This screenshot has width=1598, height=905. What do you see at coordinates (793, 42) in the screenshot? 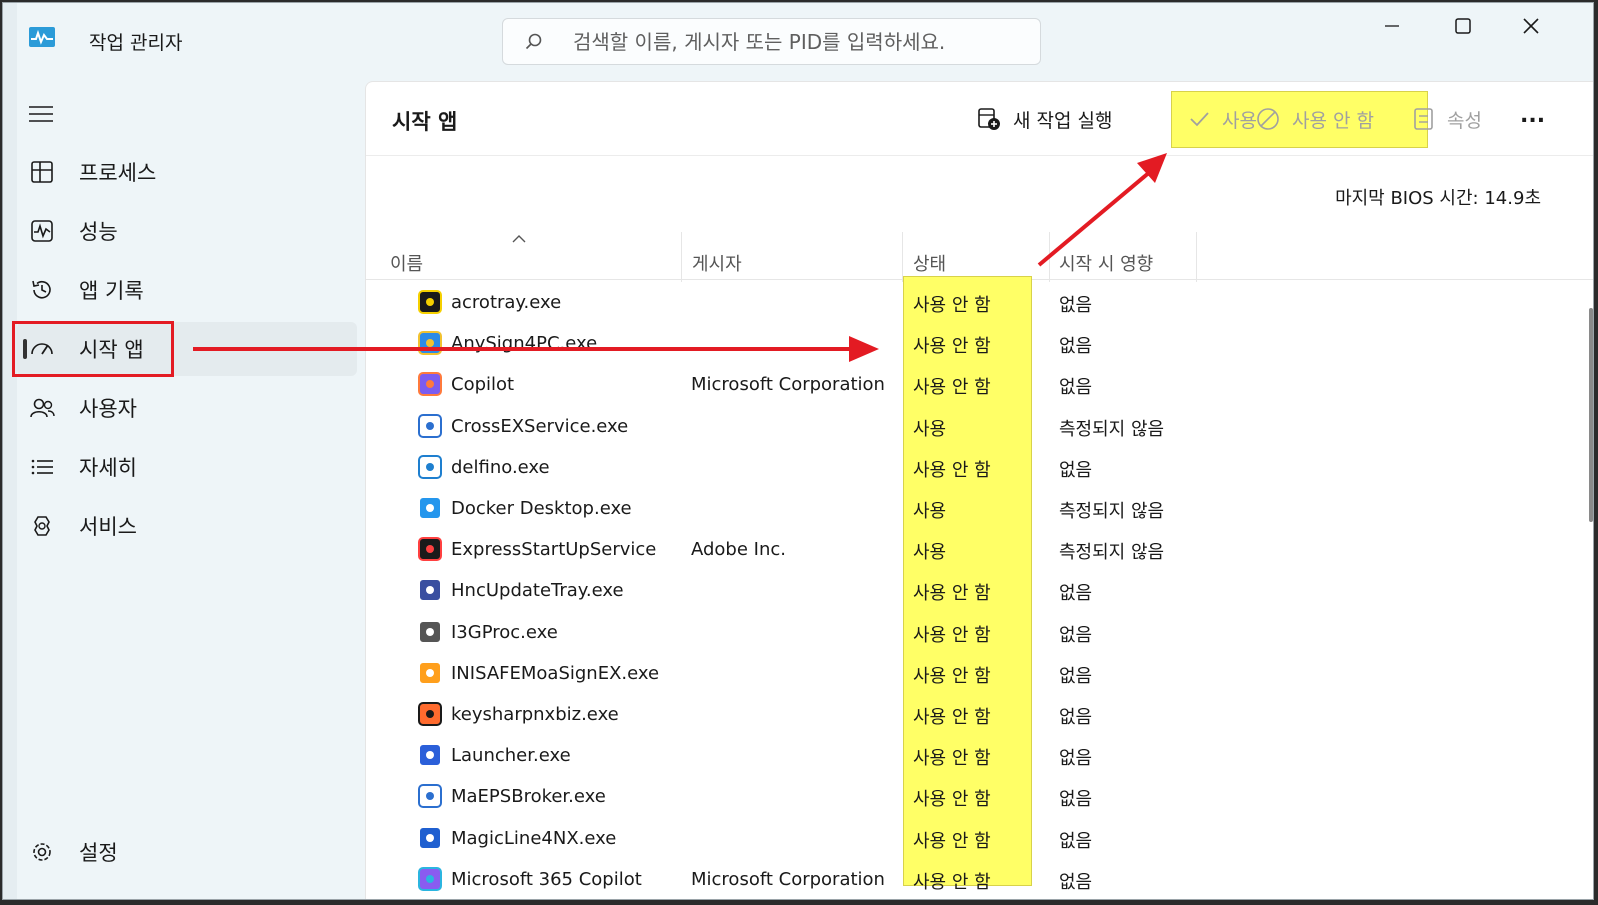
I see `search-input` at bounding box center [793, 42].